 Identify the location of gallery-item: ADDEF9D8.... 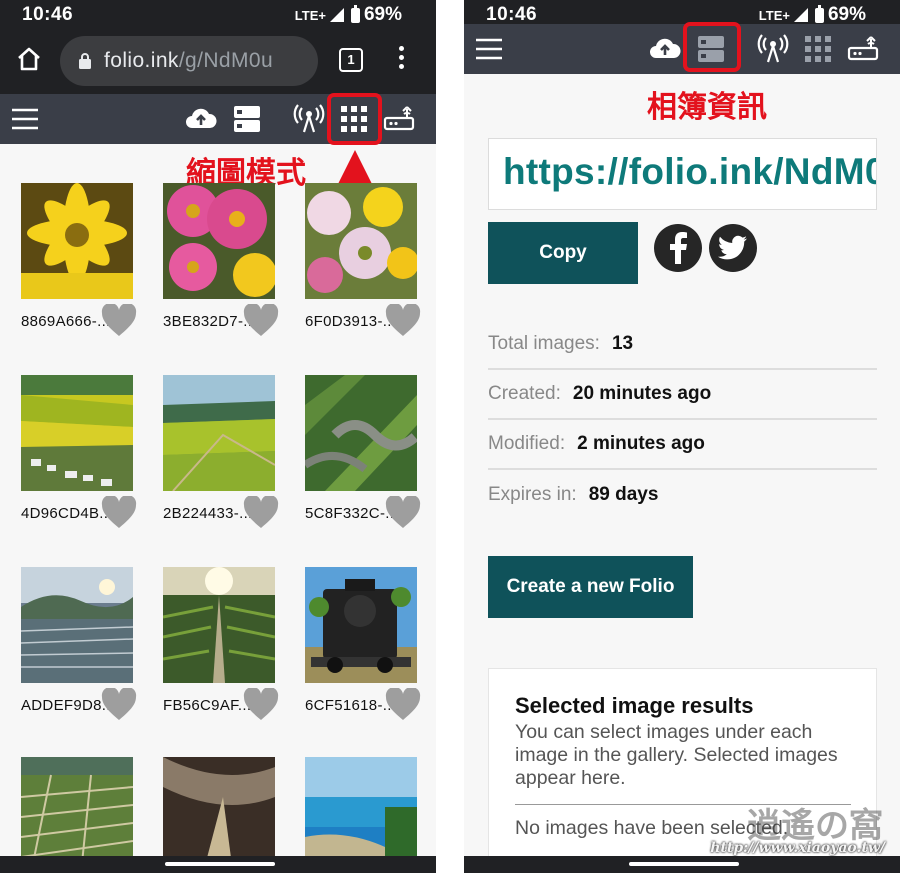
(79, 643).